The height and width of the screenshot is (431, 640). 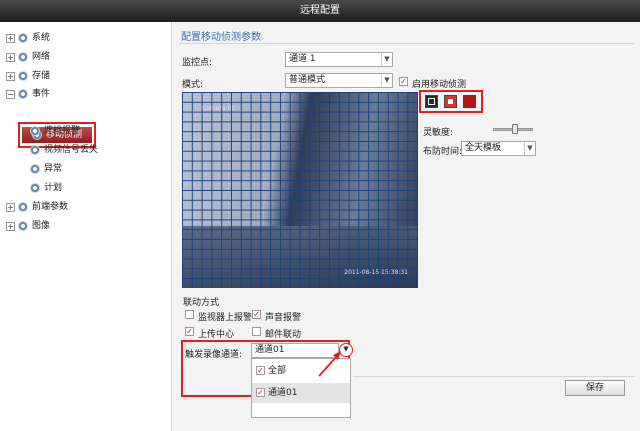 I want to click on tree-node-event: − 事件, so click(x=28, y=94).